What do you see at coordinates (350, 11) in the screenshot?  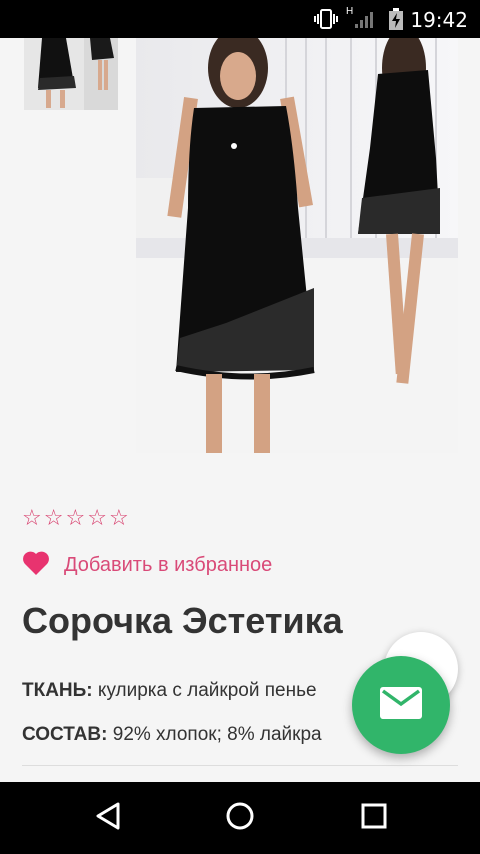 I see `network-type-label: H` at bounding box center [350, 11].